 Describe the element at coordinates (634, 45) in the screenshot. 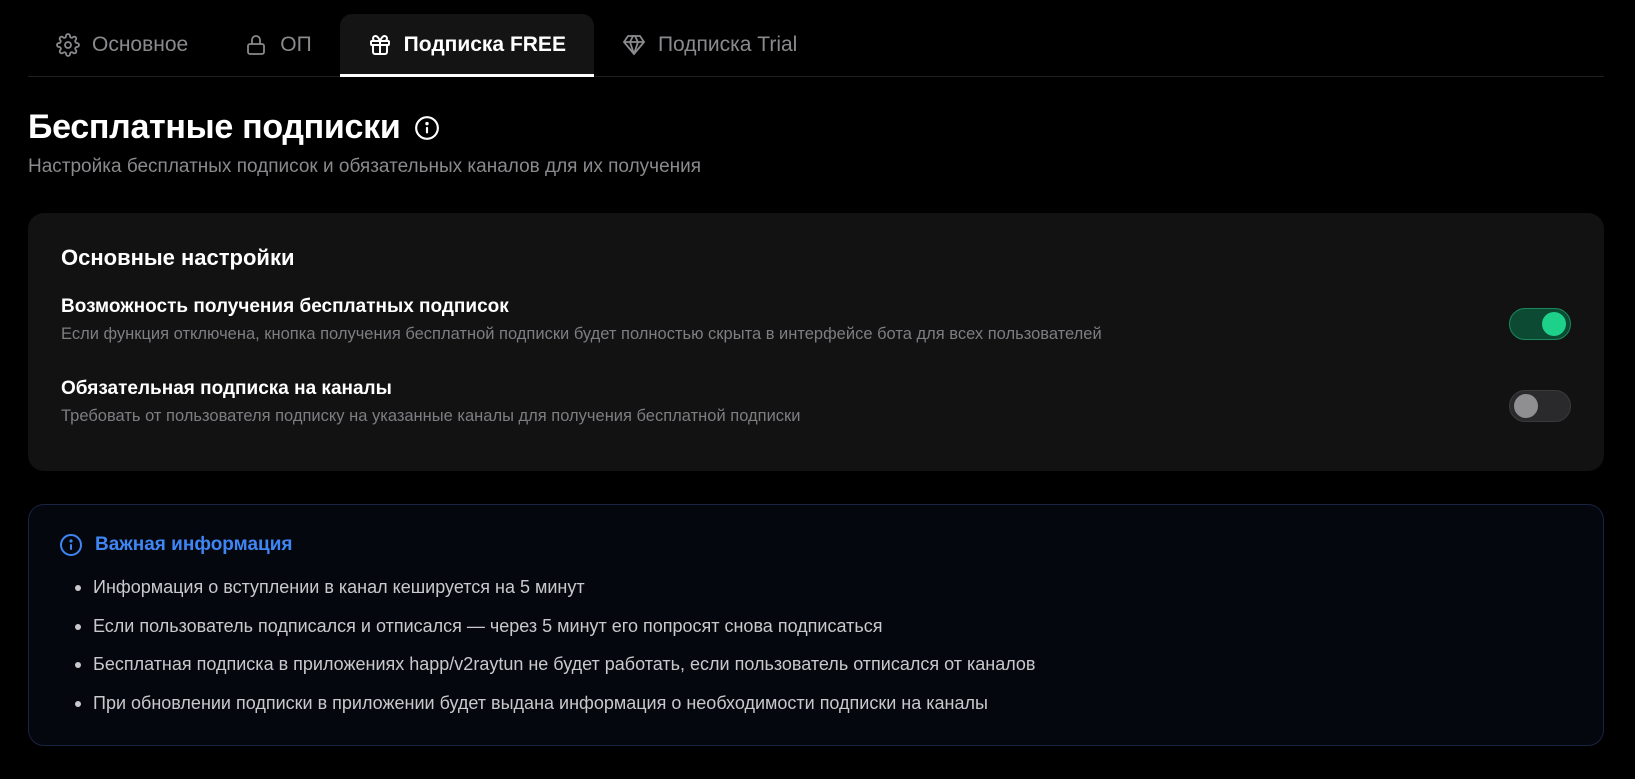

I see `diamond-icon` at that location.